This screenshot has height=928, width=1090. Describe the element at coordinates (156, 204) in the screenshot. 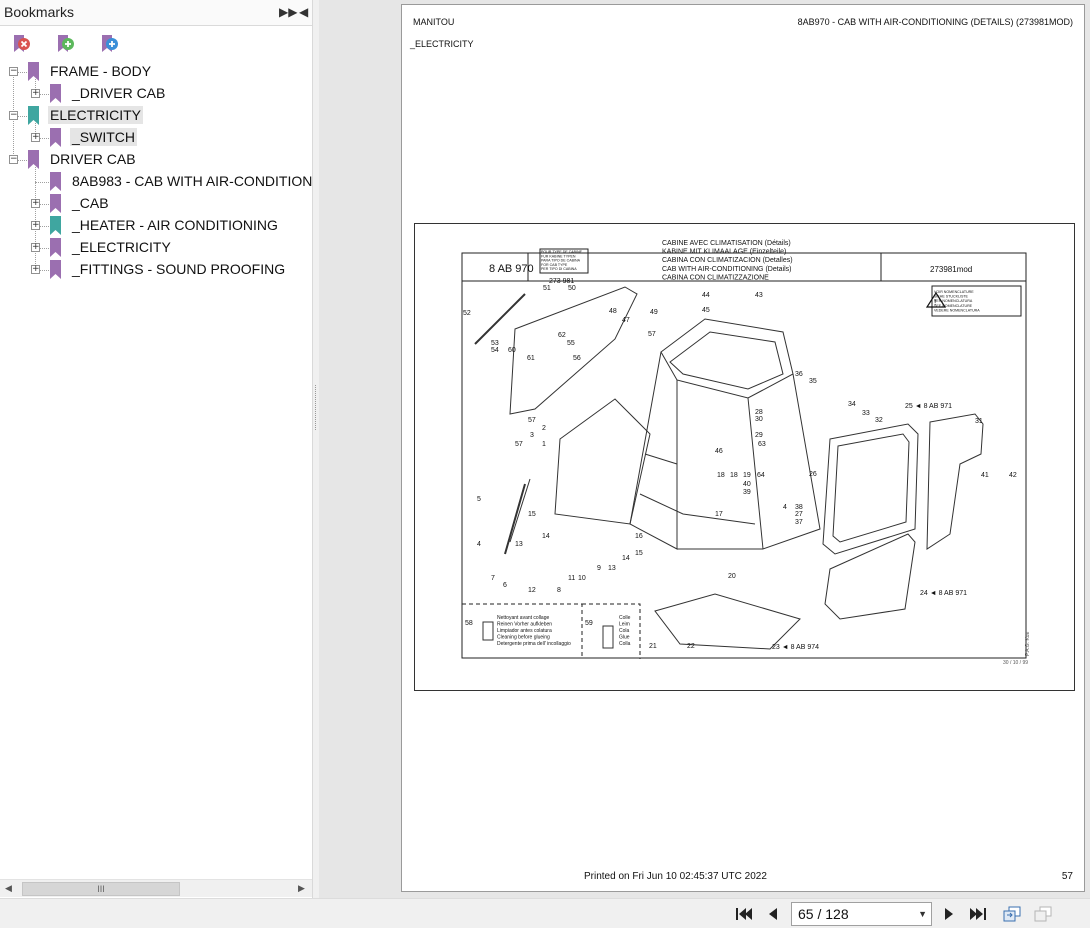

I see `bookmark-item: + _CAB` at that location.